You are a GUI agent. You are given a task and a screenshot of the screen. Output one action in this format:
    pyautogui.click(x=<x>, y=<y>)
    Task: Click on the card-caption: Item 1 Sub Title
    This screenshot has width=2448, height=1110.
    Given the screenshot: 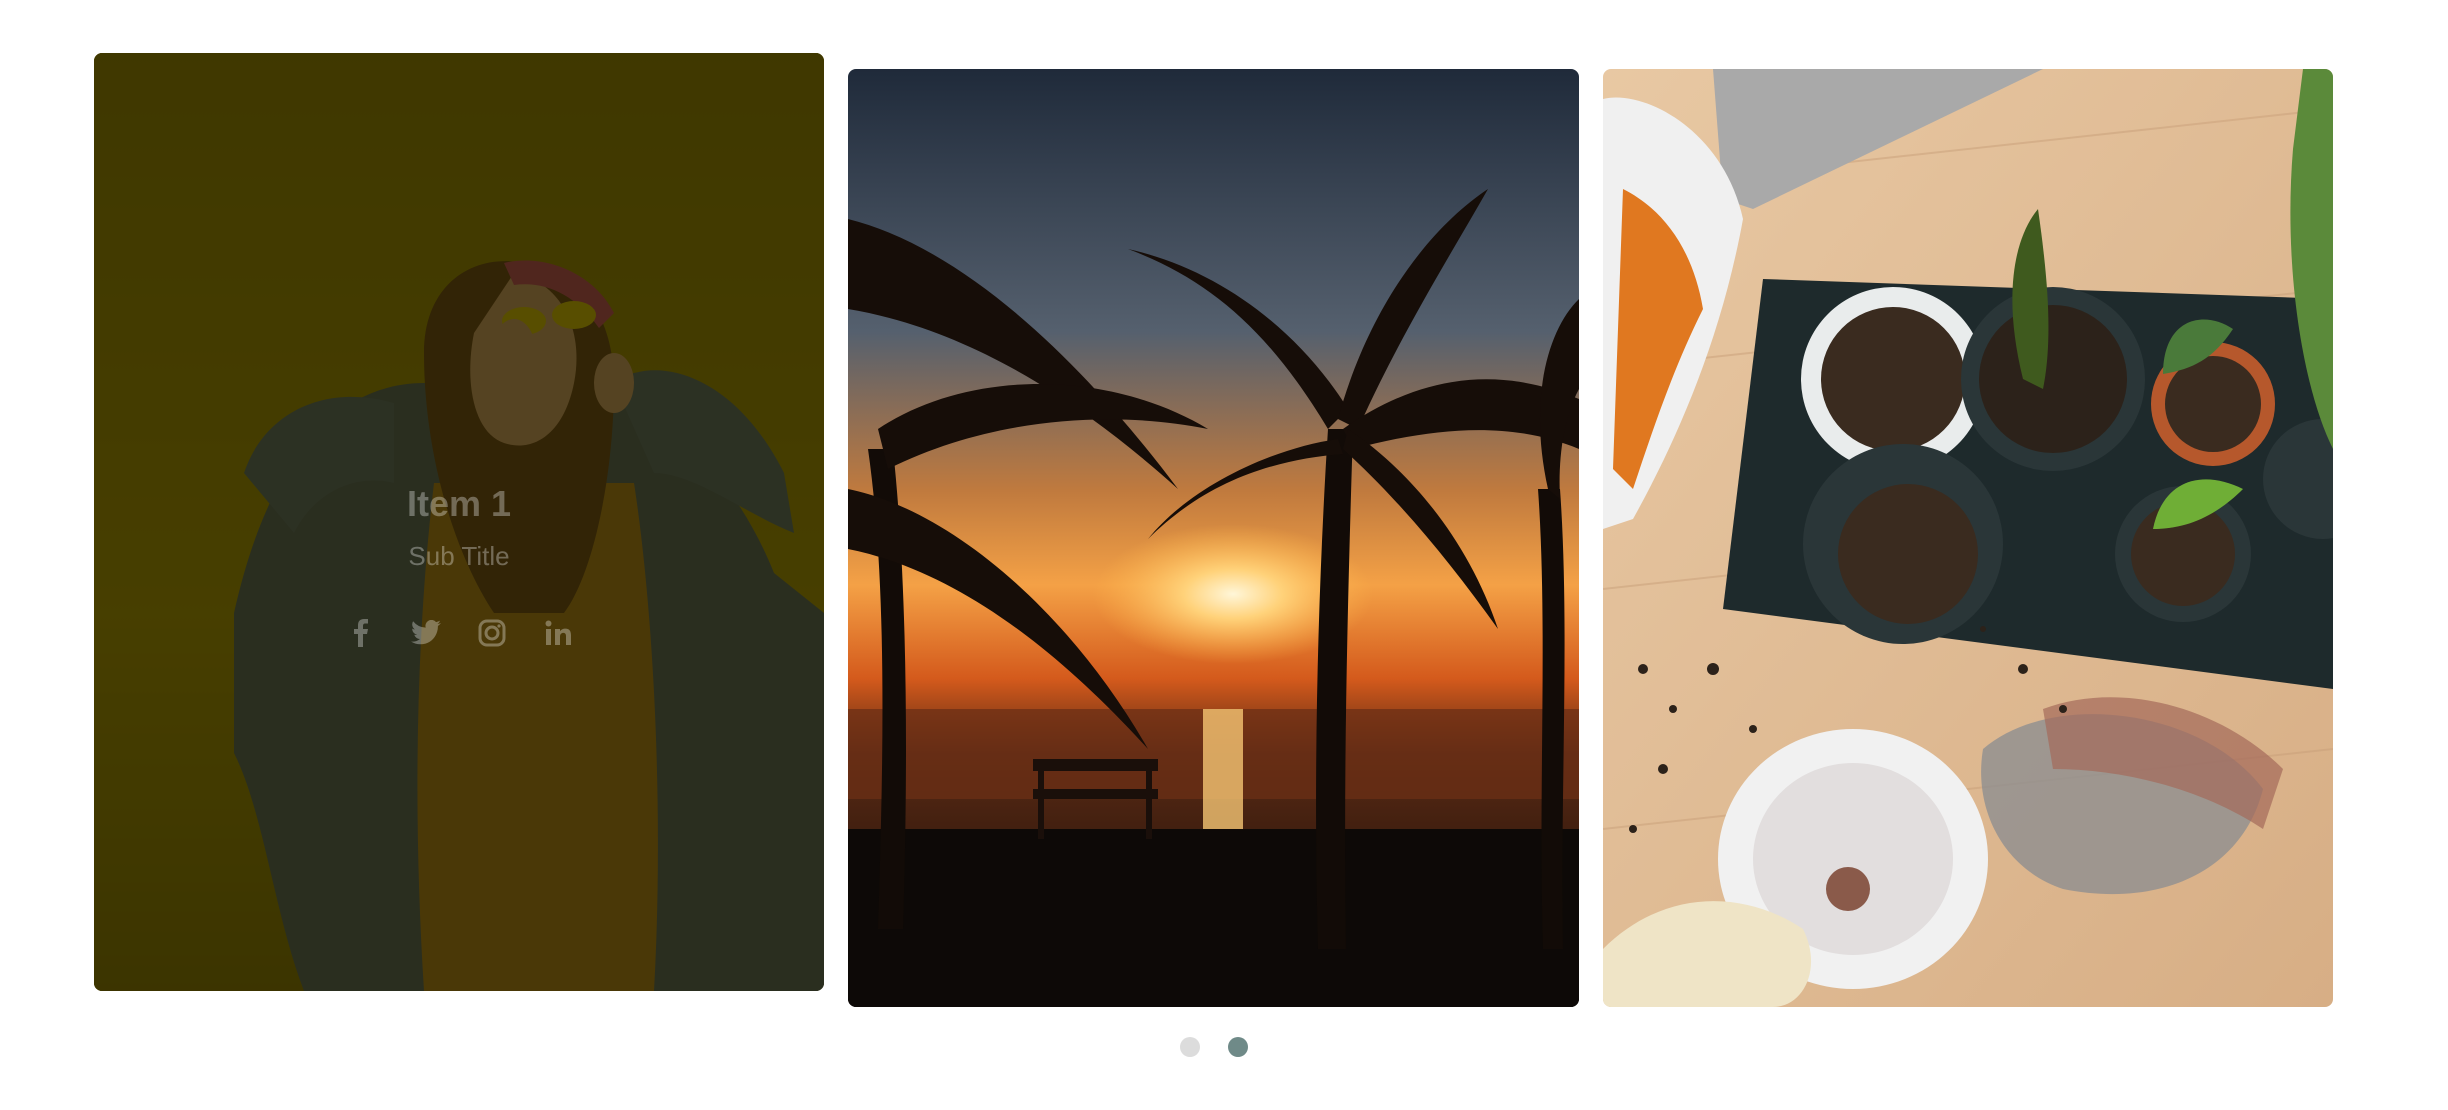 What is the action you would take?
    pyautogui.click(x=459, y=565)
    